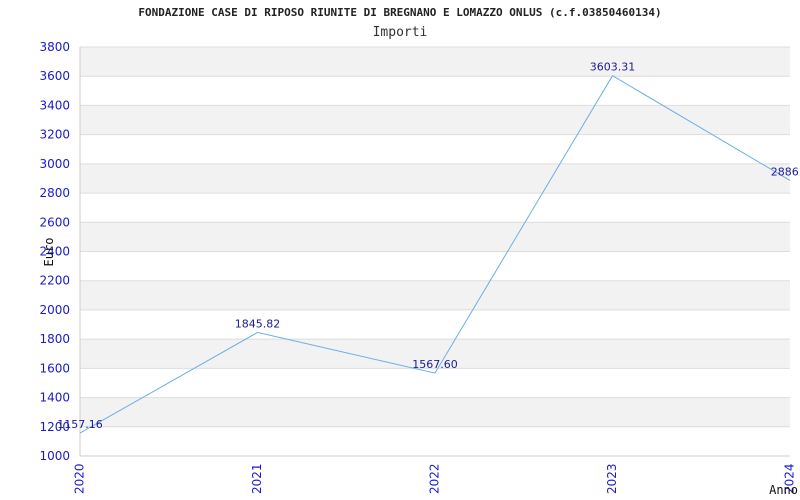 This screenshot has height=500, width=800. What do you see at coordinates (54, 456) in the screenshot?
I see `y-tick-label: 1000` at bounding box center [54, 456].